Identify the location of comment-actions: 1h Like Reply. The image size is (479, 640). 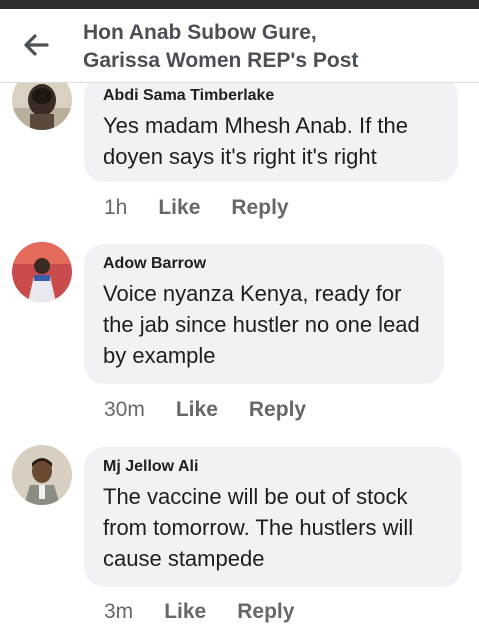
(196, 208).